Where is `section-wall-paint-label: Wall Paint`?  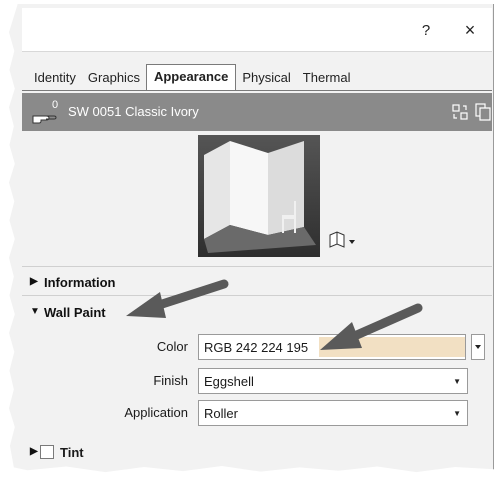 section-wall-paint-label: Wall Paint is located at coordinates (75, 312).